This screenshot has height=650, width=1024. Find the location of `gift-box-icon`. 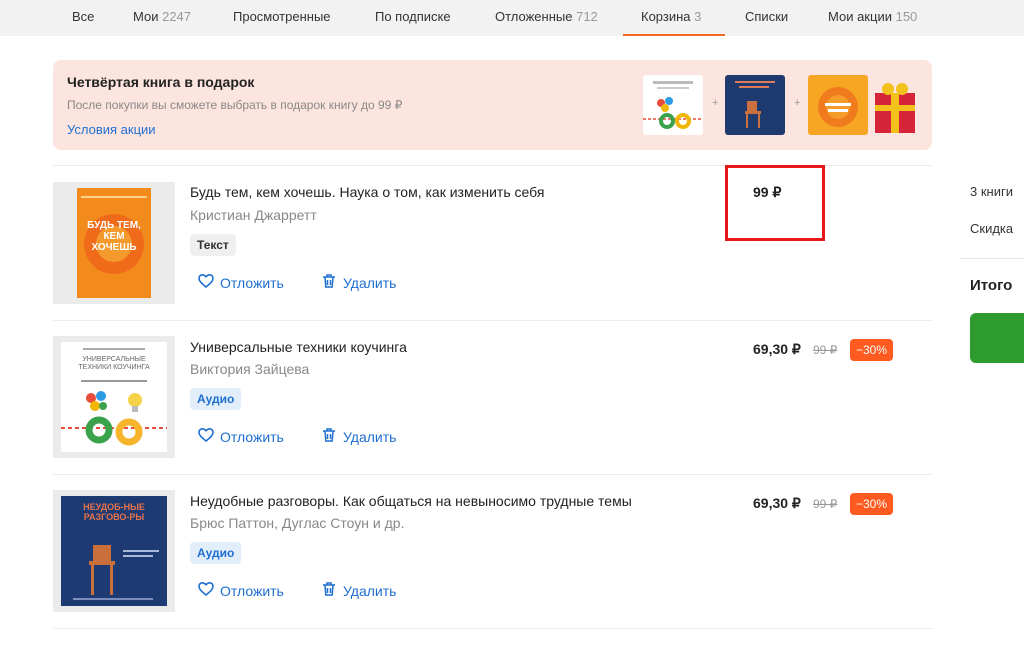

gift-box-icon is located at coordinates (895, 105).